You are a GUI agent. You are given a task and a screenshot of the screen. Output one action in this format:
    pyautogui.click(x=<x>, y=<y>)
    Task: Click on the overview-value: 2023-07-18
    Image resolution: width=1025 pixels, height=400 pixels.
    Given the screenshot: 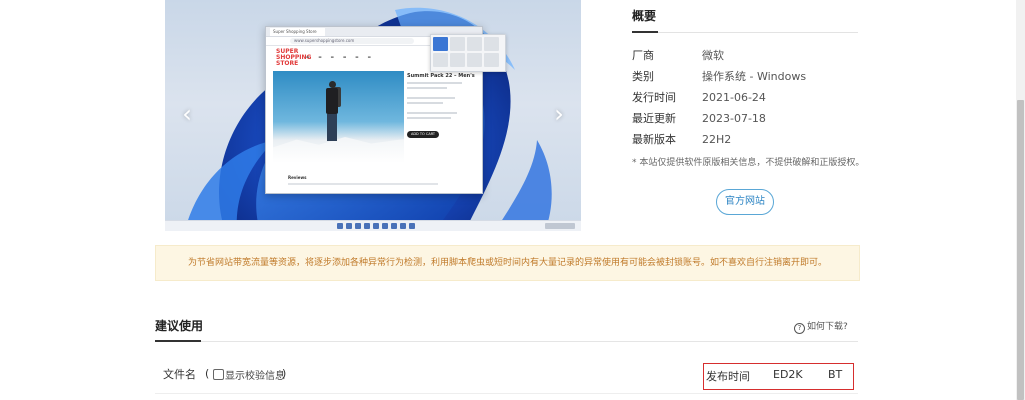 What is the action you would take?
    pyautogui.click(x=734, y=118)
    